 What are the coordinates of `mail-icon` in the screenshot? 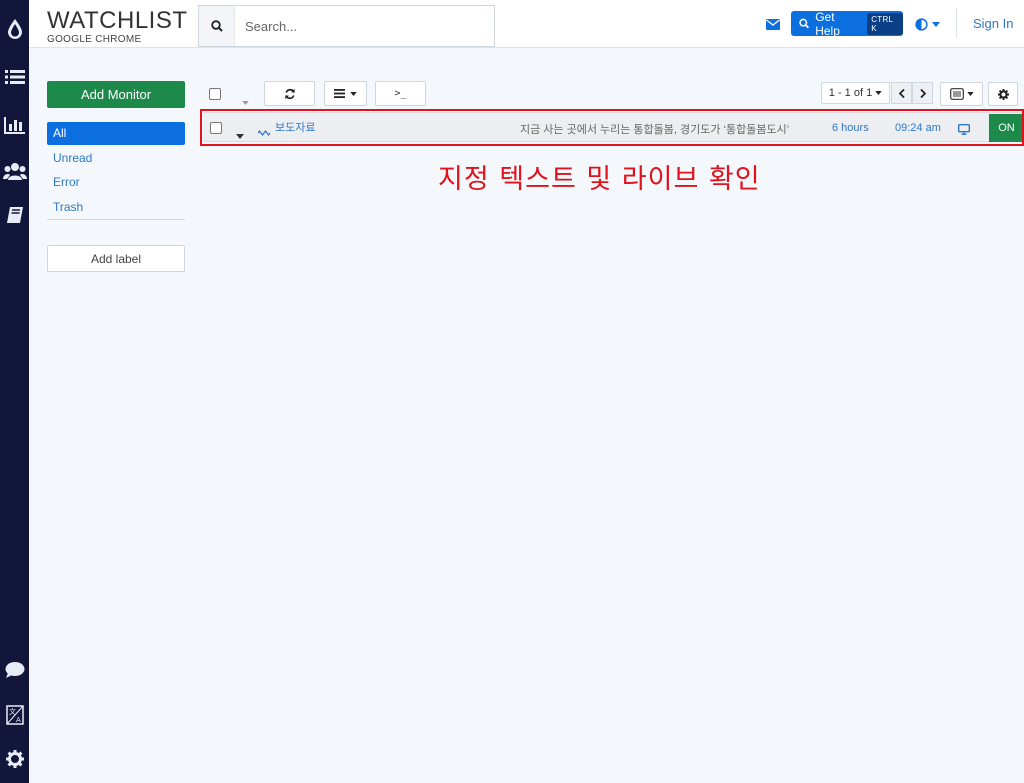 It's located at (773, 26).